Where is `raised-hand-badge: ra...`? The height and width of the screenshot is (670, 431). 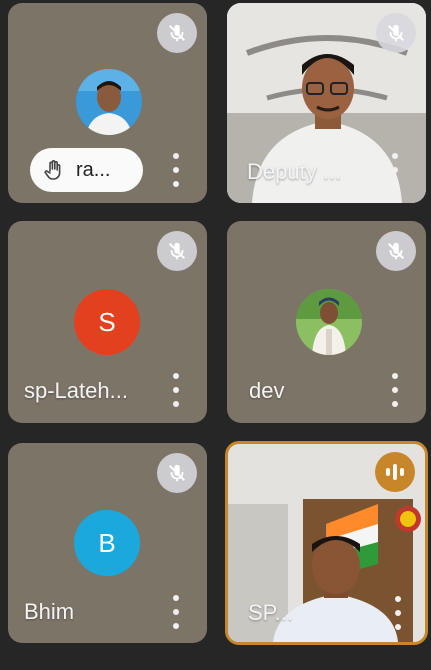
raised-hand-badge: ra... is located at coordinates (86, 170).